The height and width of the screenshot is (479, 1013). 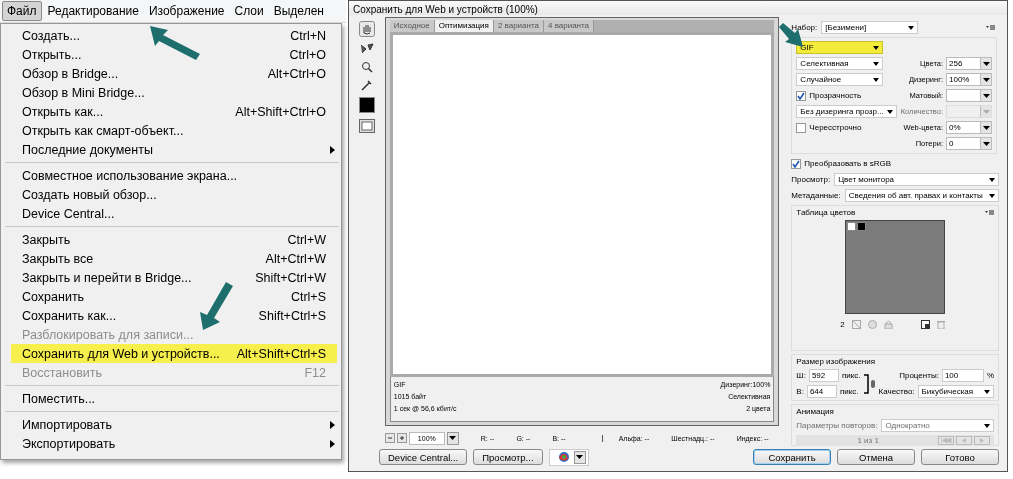 What do you see at coordinates (919, 375) in the screenshot?
I see `percent-label: Проценты:` at bounding box center [919, 375].